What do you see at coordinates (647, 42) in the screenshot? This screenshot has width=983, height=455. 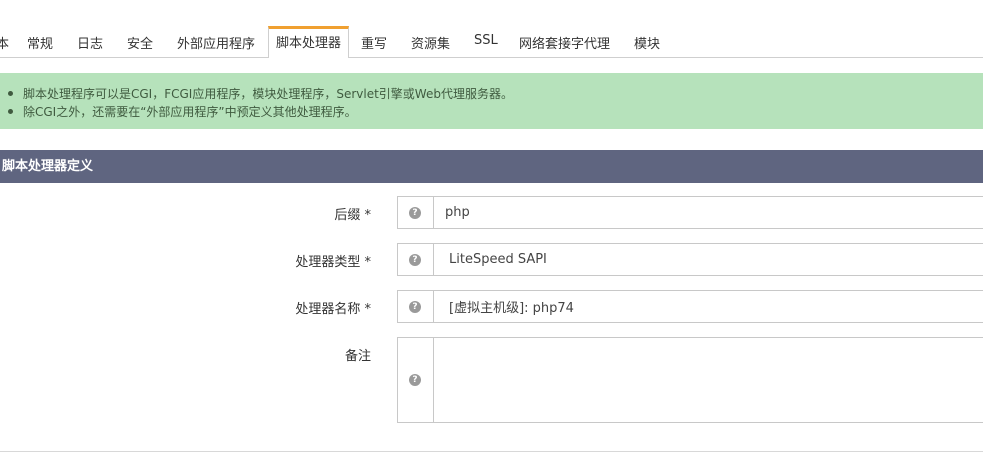 I see `tab-modules: 模块` at bounding box center [647, 42].